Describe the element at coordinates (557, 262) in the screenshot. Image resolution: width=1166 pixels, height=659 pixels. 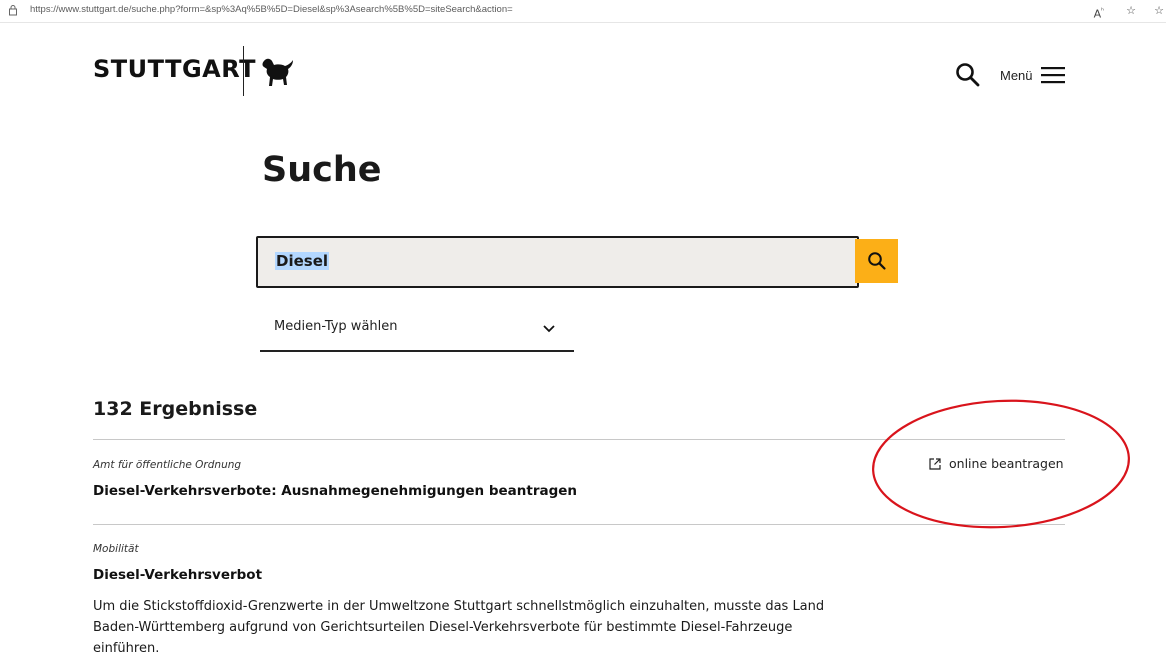
I see `search-input: Diesel` at that location.